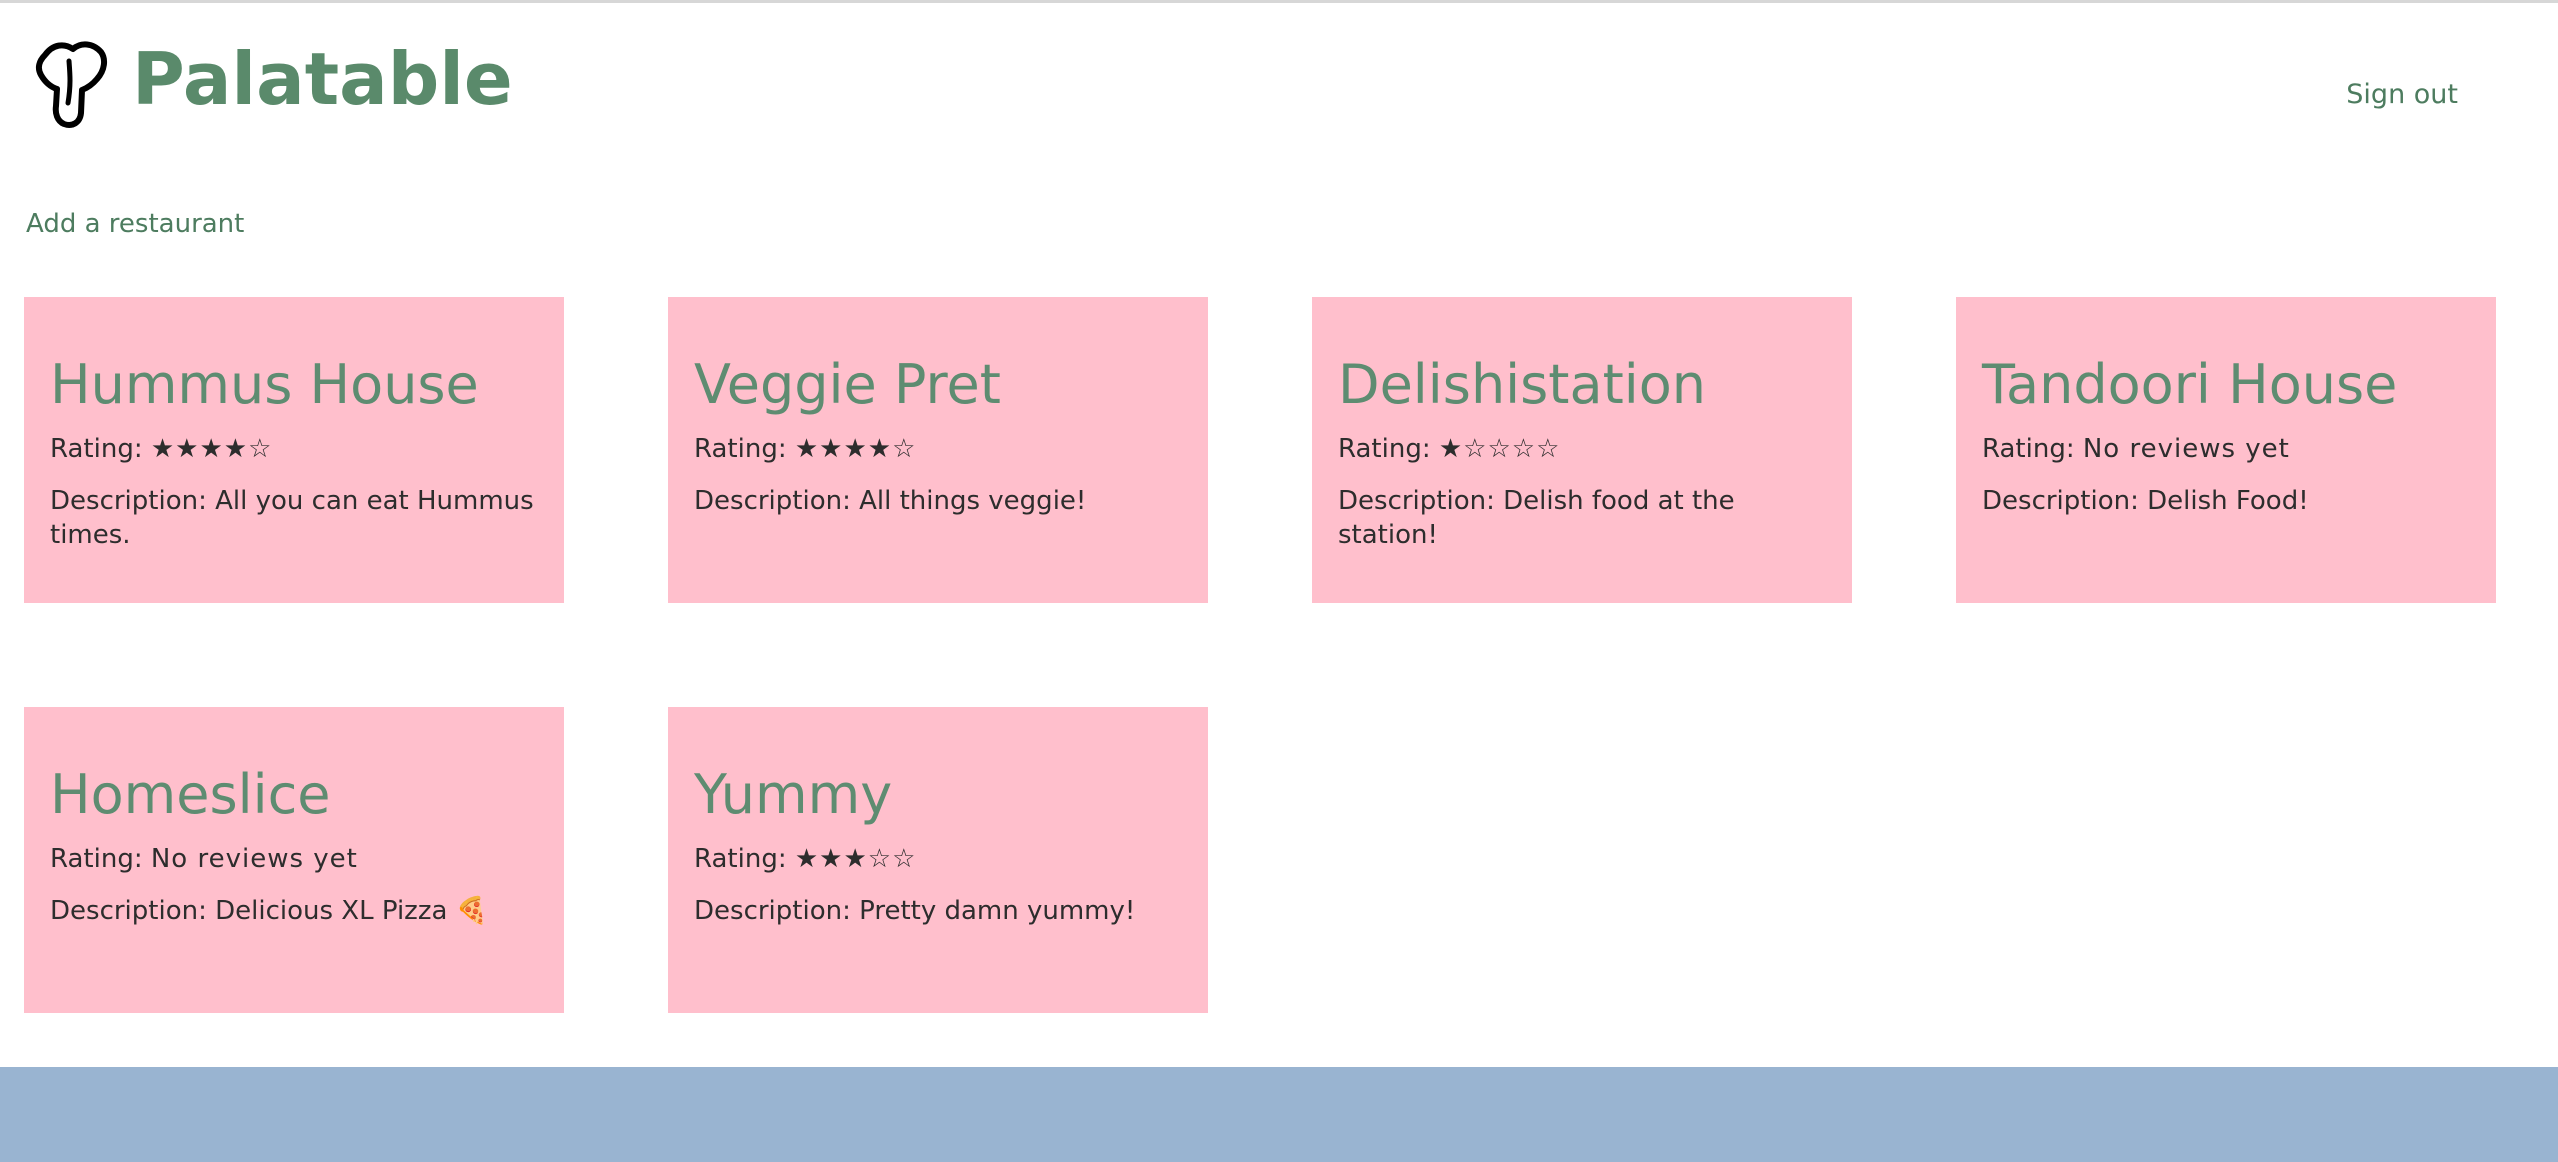 The width and height of the screenshot is (2558, 1162). I want to click on restaurant-name: Homeslice, so click(190, 794).